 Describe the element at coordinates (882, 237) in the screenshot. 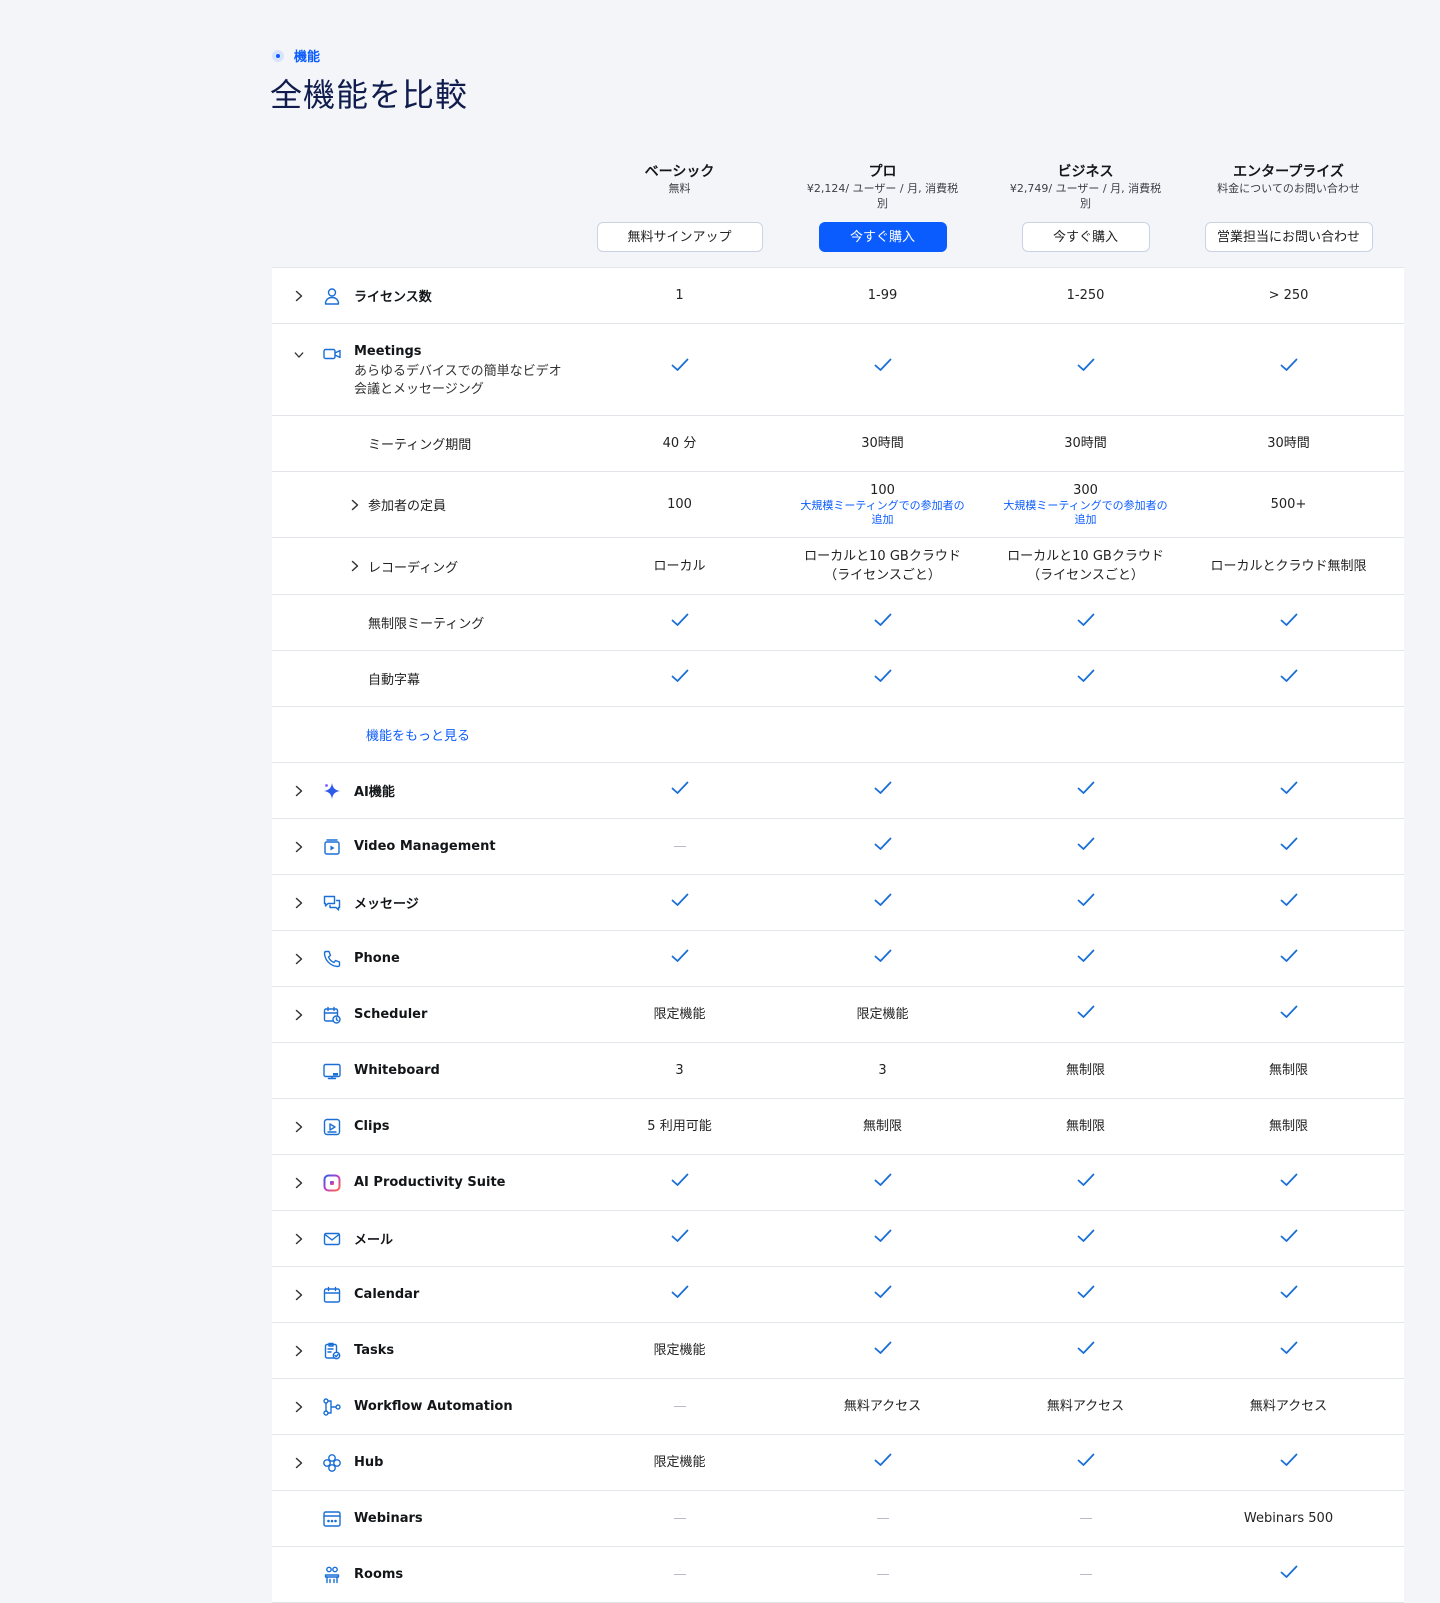

I see `buy-pro-button: 今すぐ購入` at that location.